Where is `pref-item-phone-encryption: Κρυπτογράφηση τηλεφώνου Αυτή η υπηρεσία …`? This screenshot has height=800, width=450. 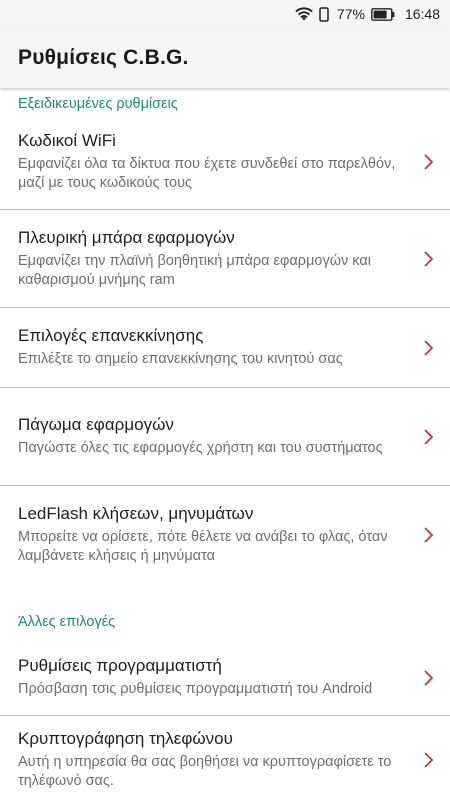
pref-item-phone-encryption: Κρυπτογράφηση τηλεφώνου Αυτή η υπηρεσία … is located at coordinates (225, 758).